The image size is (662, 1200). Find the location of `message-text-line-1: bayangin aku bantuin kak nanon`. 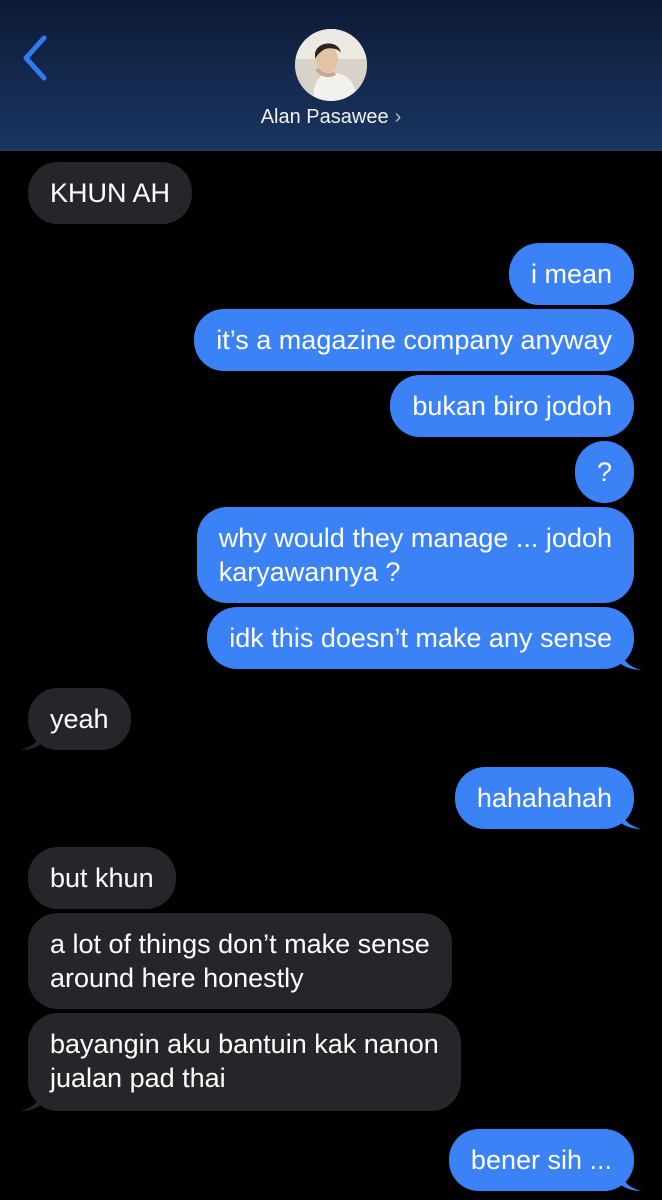

message-text-line-1: bayangin aku bantuin kak nanon is located at coordinates (244, 1044).